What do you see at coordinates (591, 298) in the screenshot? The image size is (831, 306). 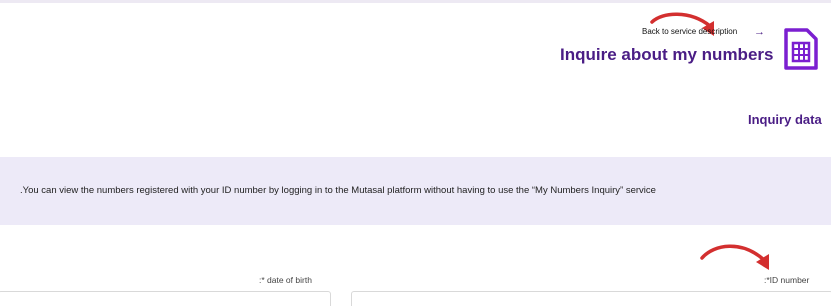 I see `id-number-field` at bounding box center [591, 298].